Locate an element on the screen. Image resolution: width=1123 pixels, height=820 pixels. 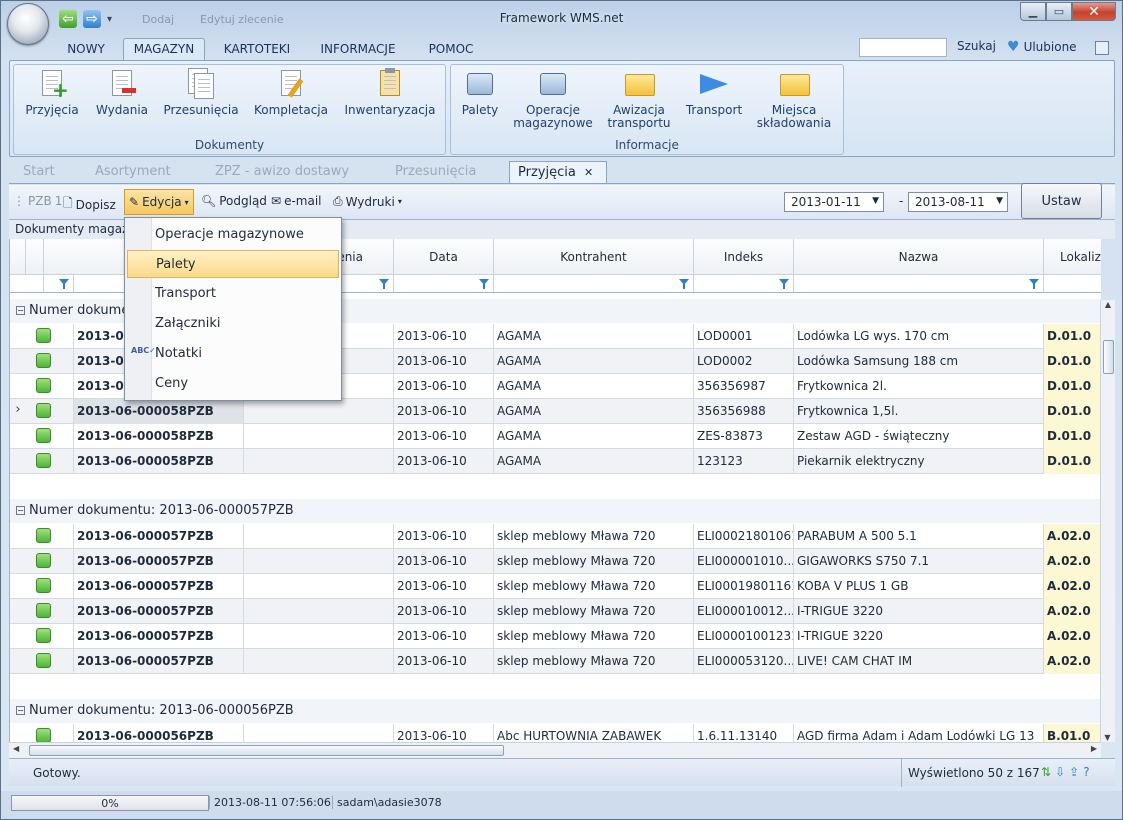
favorites-button: ♥ Ulubione is located at coordinates (1042, 47).